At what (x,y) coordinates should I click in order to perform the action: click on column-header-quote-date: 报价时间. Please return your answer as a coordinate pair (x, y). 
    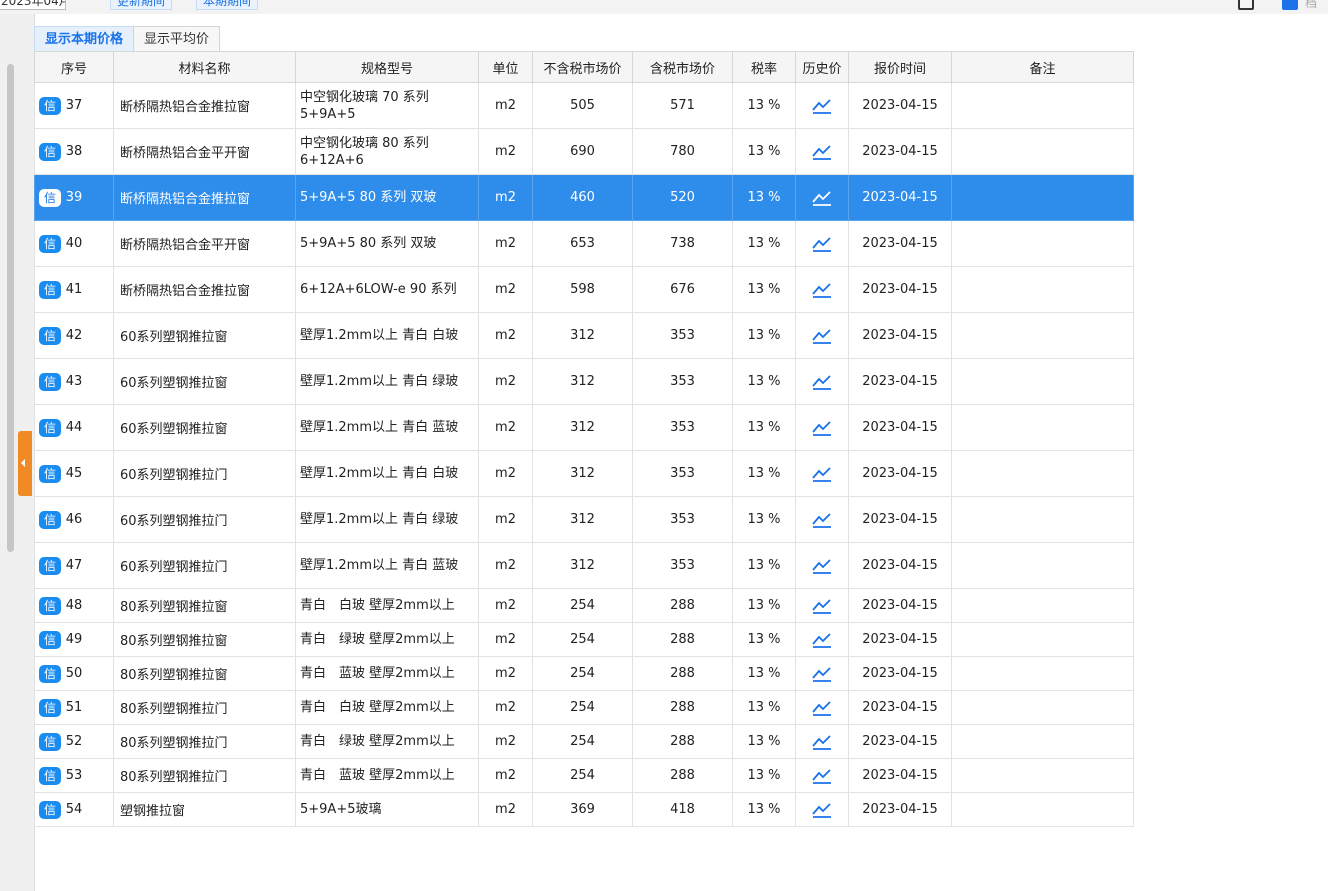
    Looking at the image, I should click on (900, 67).